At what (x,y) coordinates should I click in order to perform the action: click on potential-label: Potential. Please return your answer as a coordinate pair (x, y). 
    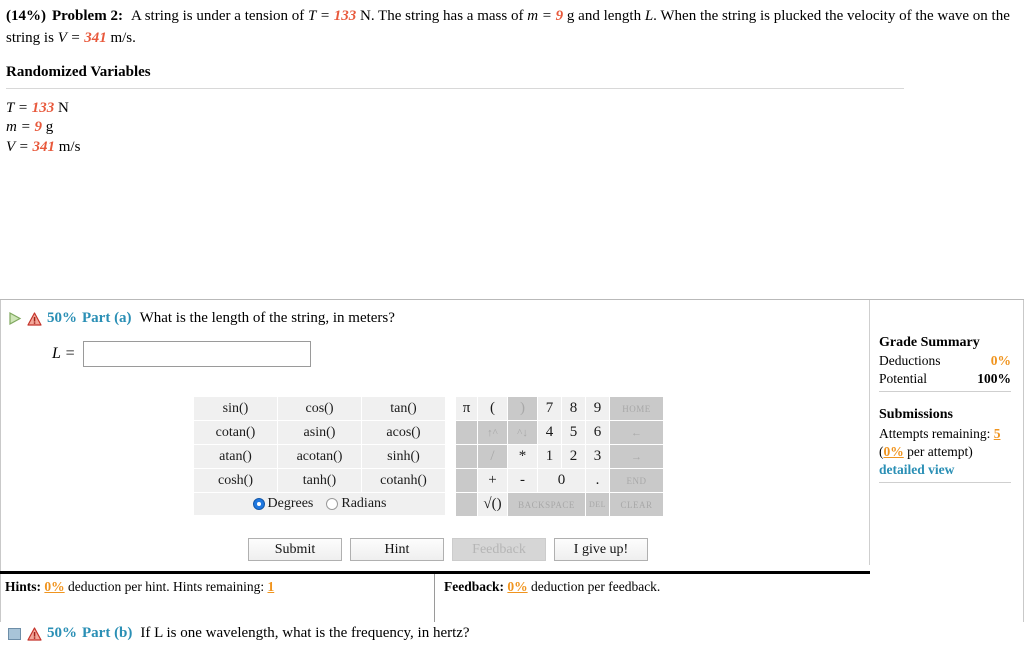
    Looking at the image, I should click on (903, 378).